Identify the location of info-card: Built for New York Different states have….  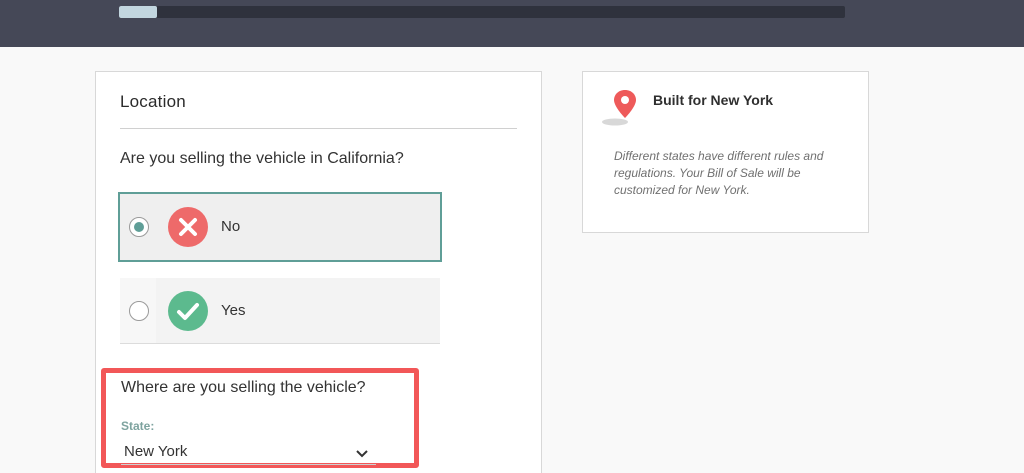
(725, 152).